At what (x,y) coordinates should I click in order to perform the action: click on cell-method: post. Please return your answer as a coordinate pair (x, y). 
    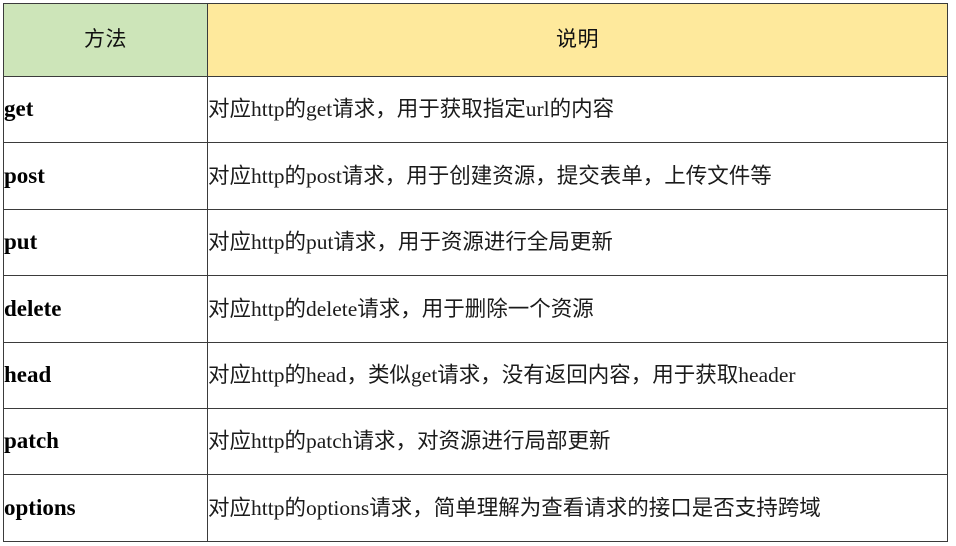
    Looking at the image, I should click on (105, 176).